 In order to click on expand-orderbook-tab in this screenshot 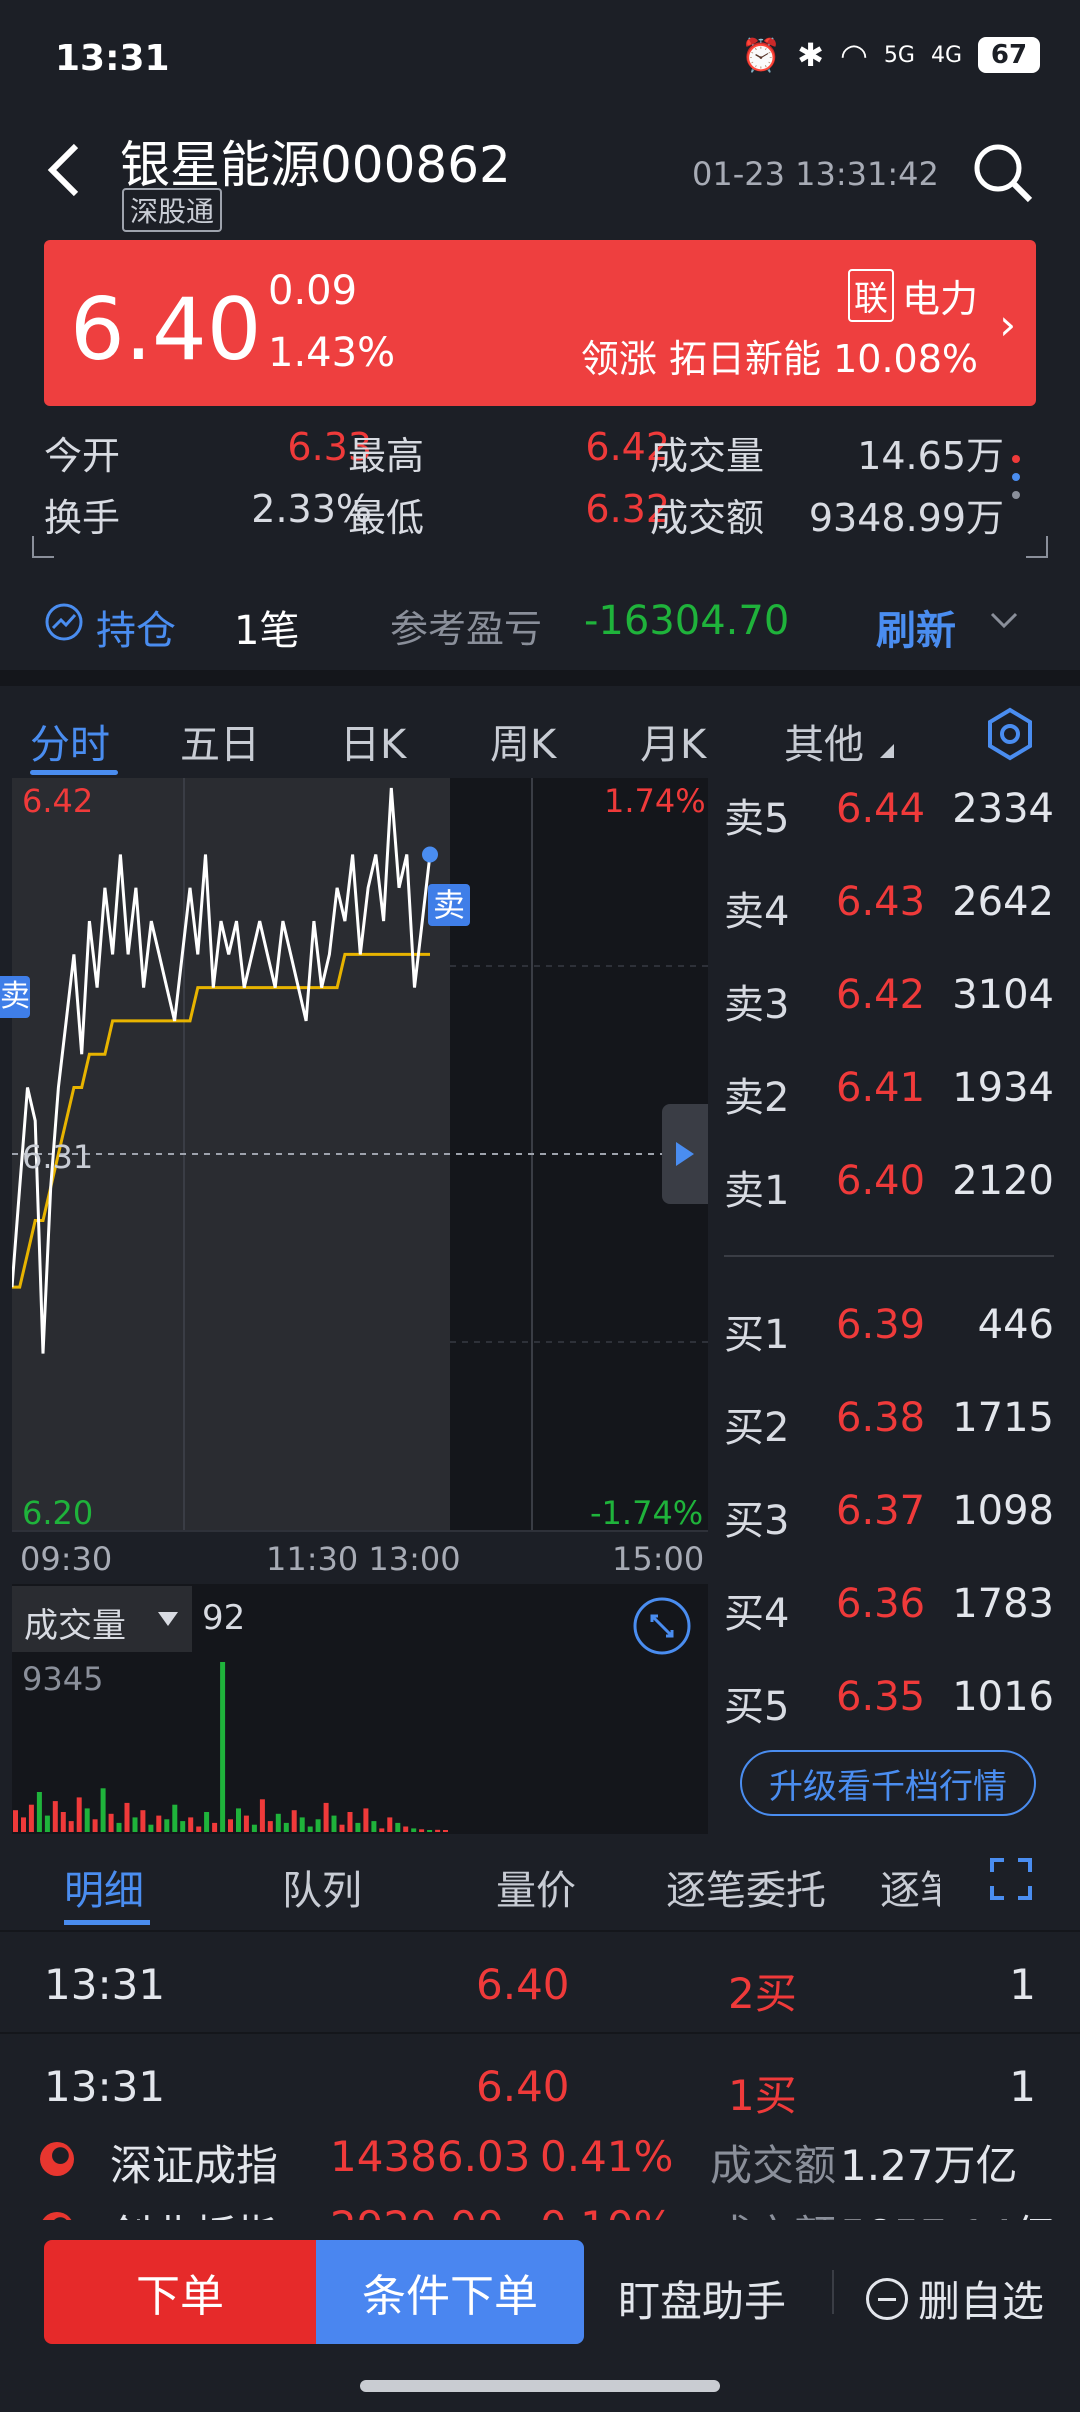, I will do `click(685, 1154)`.